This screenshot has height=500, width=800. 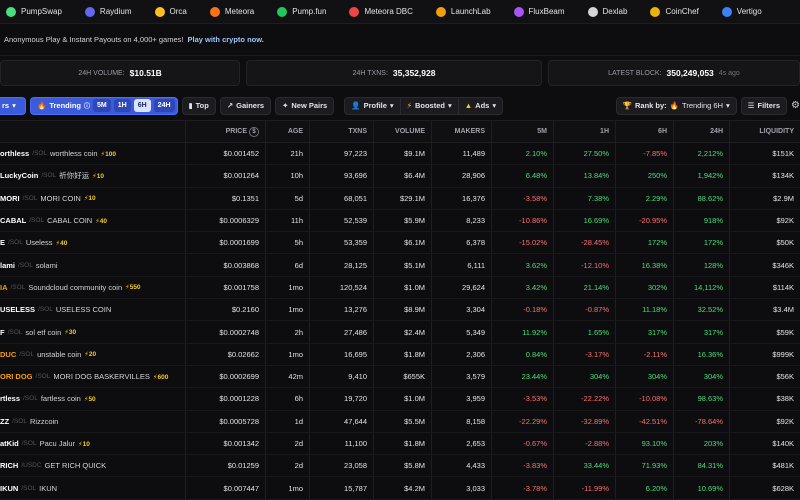 I want to click on cell-liquidity: $999K, so click(x=783, y=354).